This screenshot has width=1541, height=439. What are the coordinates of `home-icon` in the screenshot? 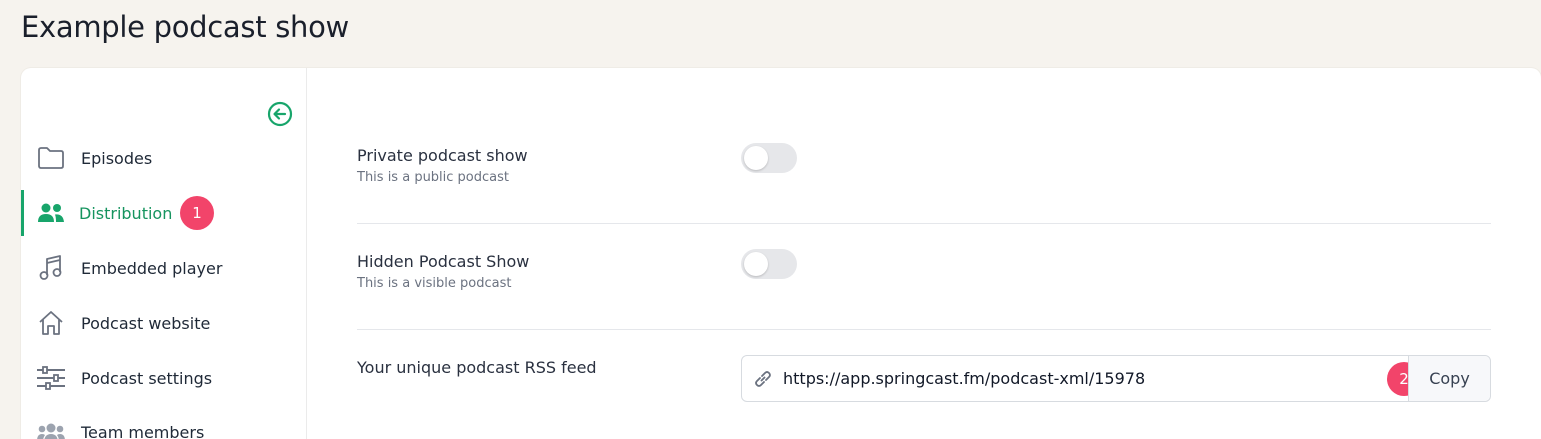 It's located at (51, 323).